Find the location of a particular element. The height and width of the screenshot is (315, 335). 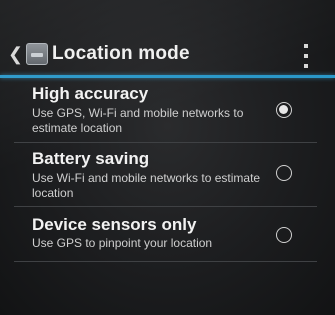

option-label: High accuracy is located at coordinates (90, 93).